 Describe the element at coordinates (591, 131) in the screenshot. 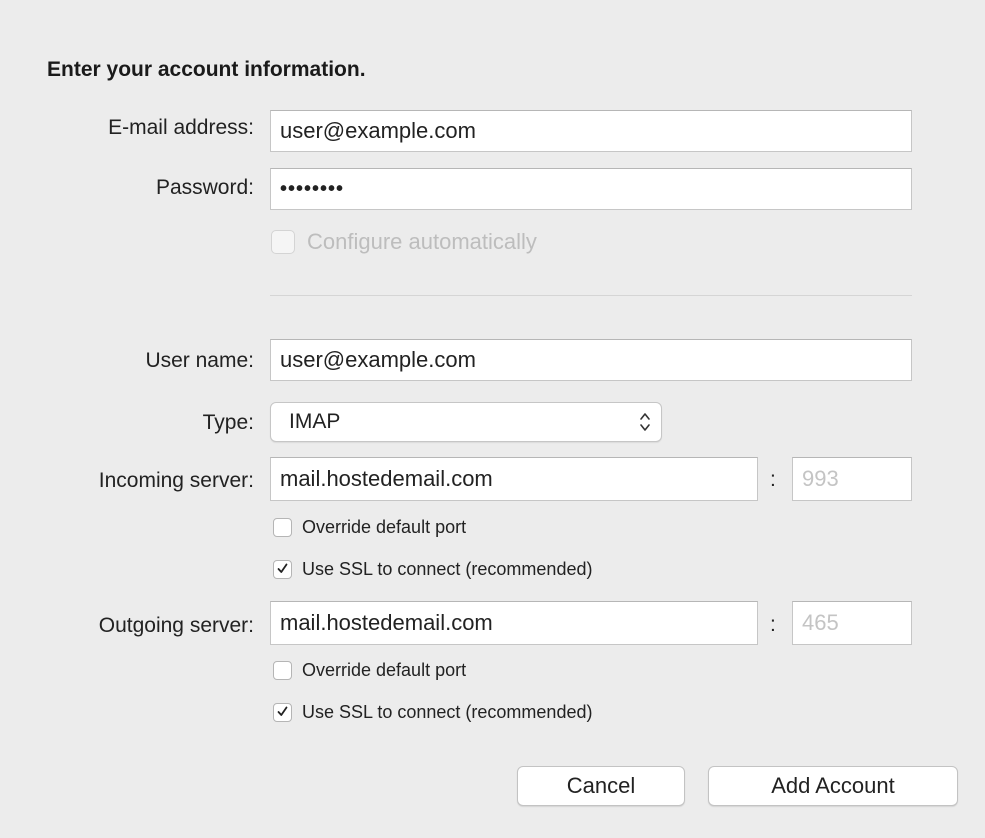

I see `email-field: user@example.com` at that location.